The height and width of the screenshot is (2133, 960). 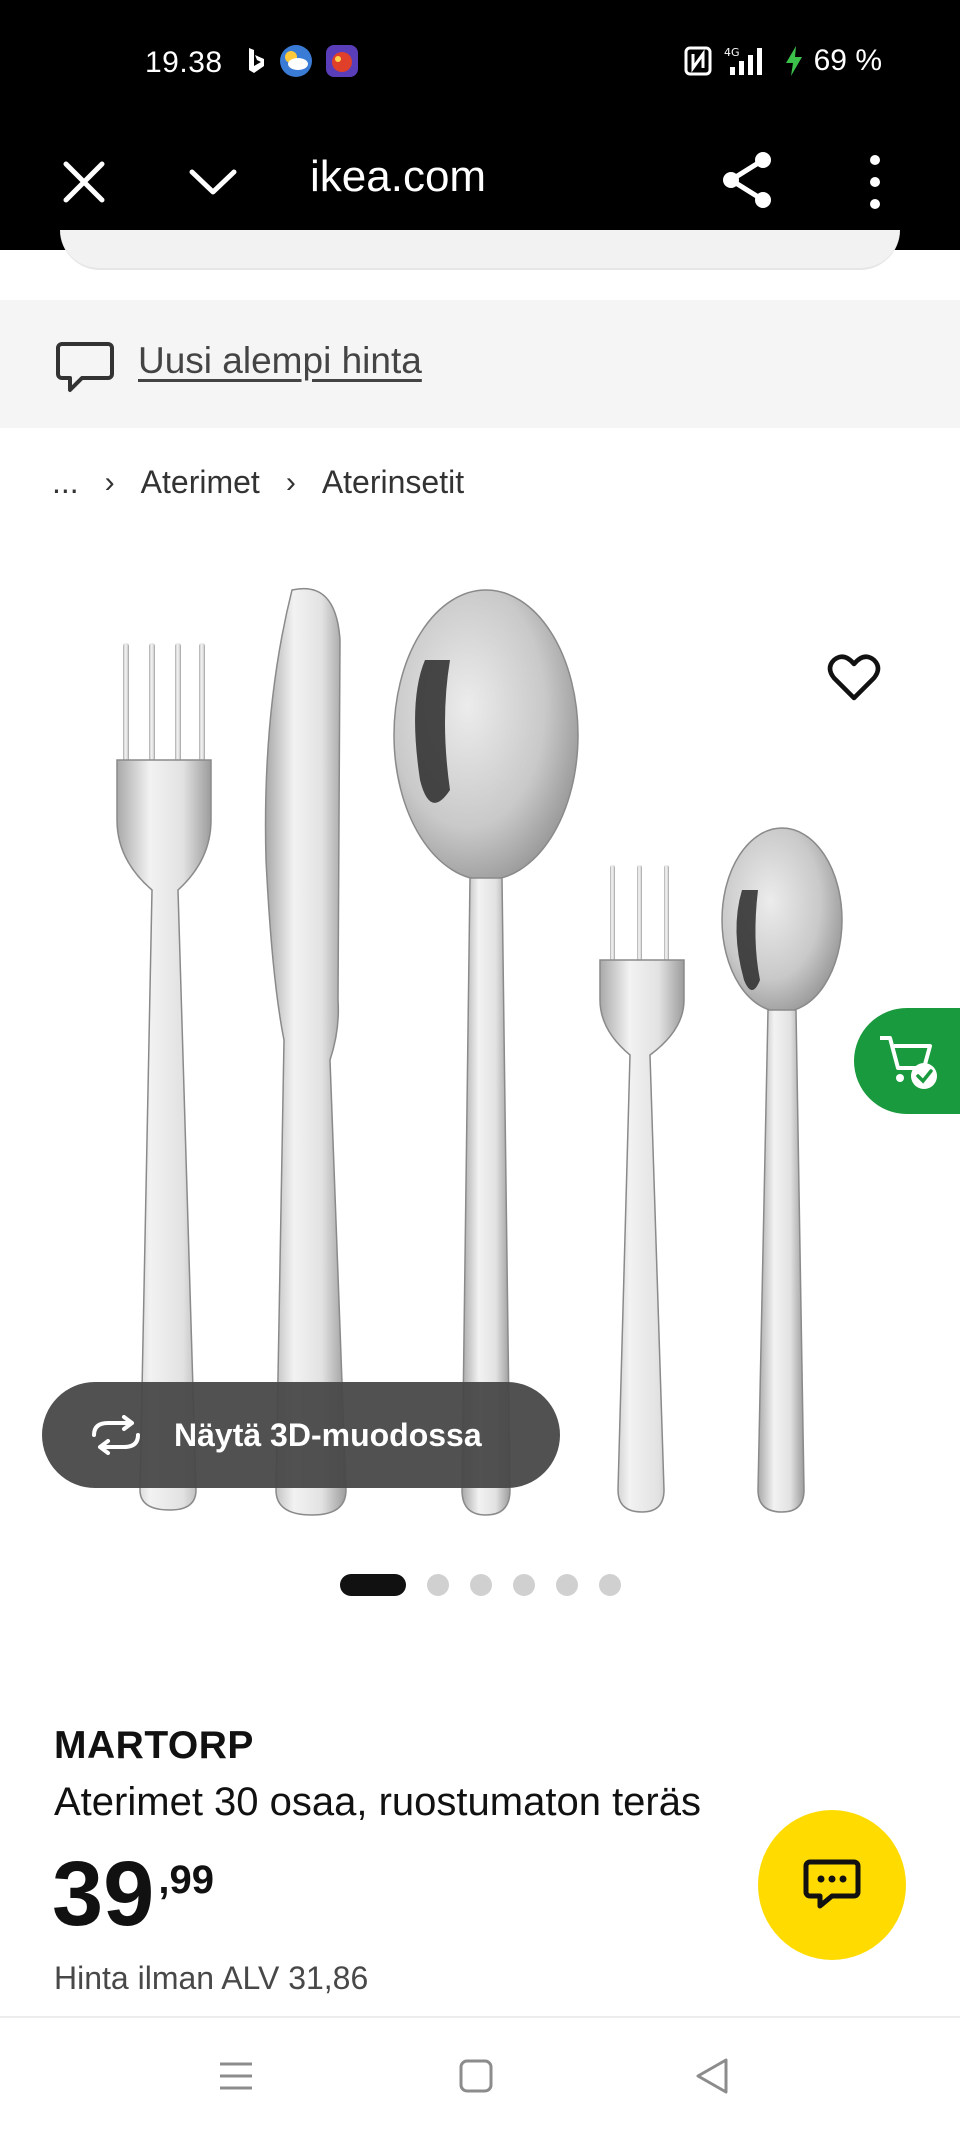 I want to click on battery-level: 69 %, so click(x=847, y=60).